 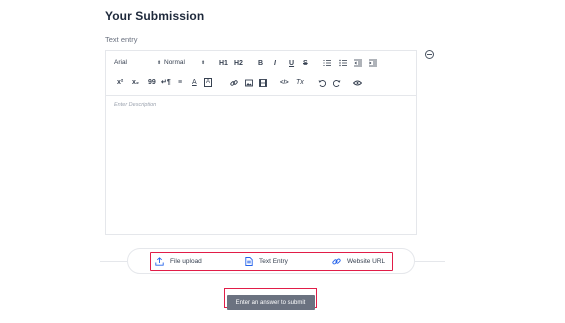 What do you see at coordinates (373, 63) in the screenshot?
I see `indent-icon` at bounding box center [373, 63].